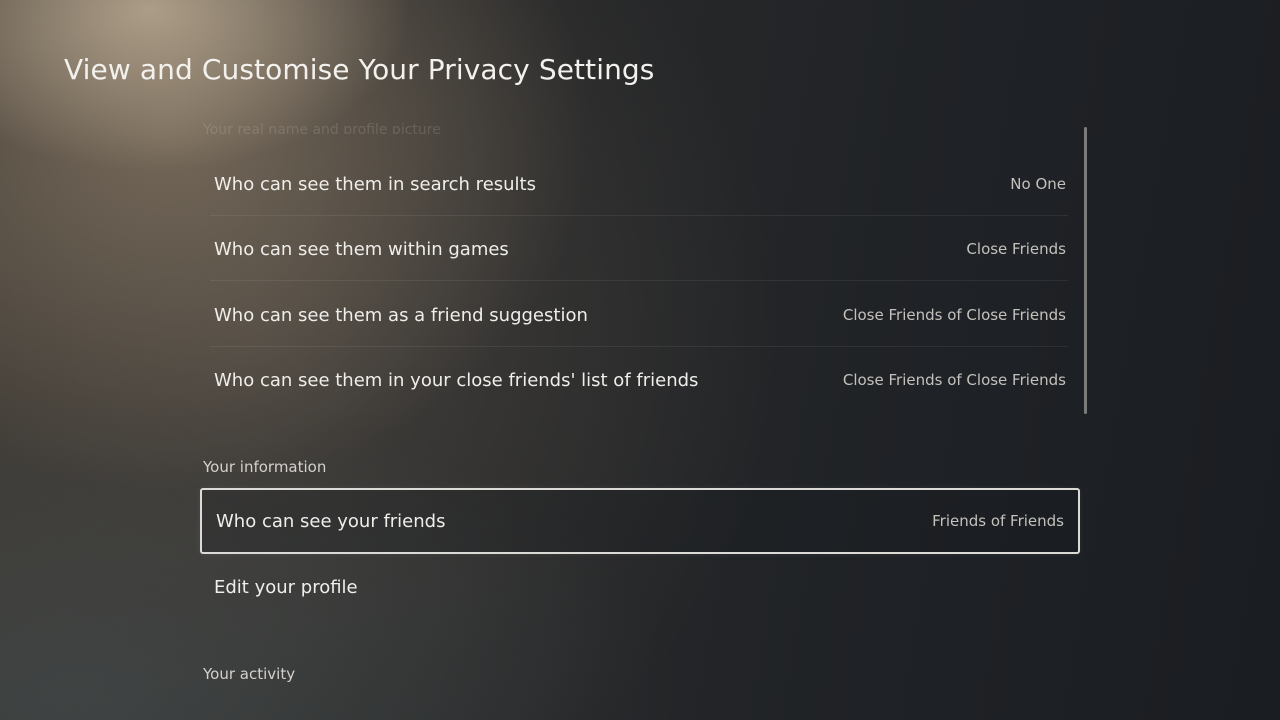 The image size is (1280, 720). What do you see at coordinates (286, 587) in the screenshot?
I see `setting-label: Edit your profile` at bounding box center [286, 587].